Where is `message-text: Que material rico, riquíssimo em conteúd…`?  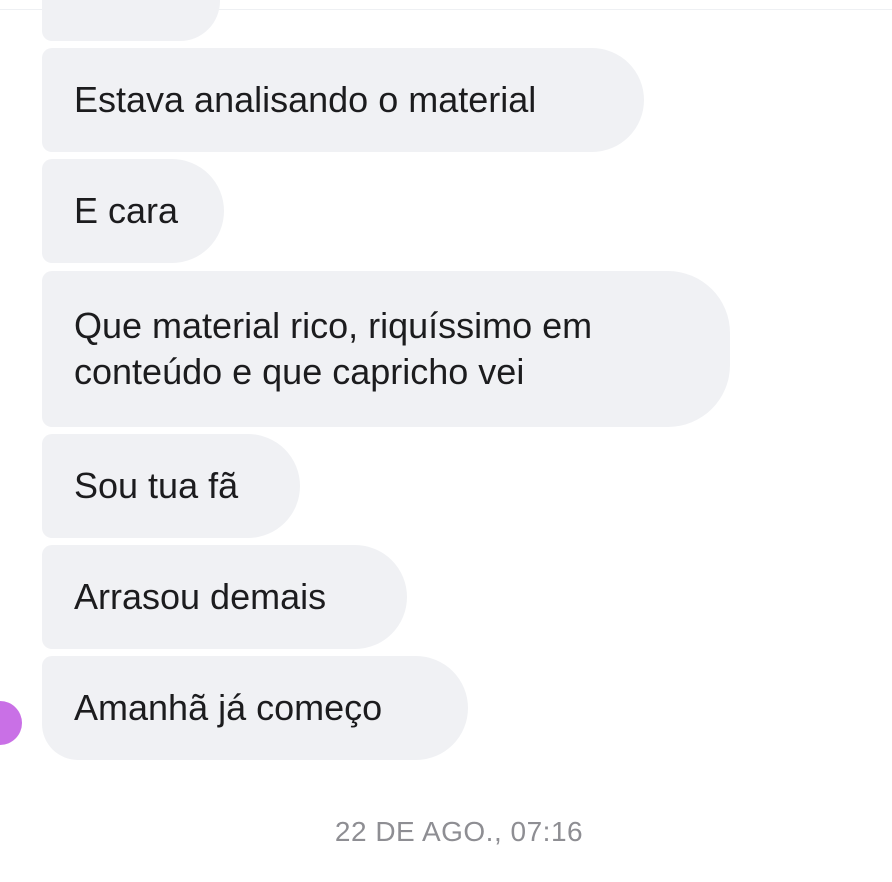 message-text: Que material rico, riquíssimo em conteúd… is located at coordinates (333, 348).